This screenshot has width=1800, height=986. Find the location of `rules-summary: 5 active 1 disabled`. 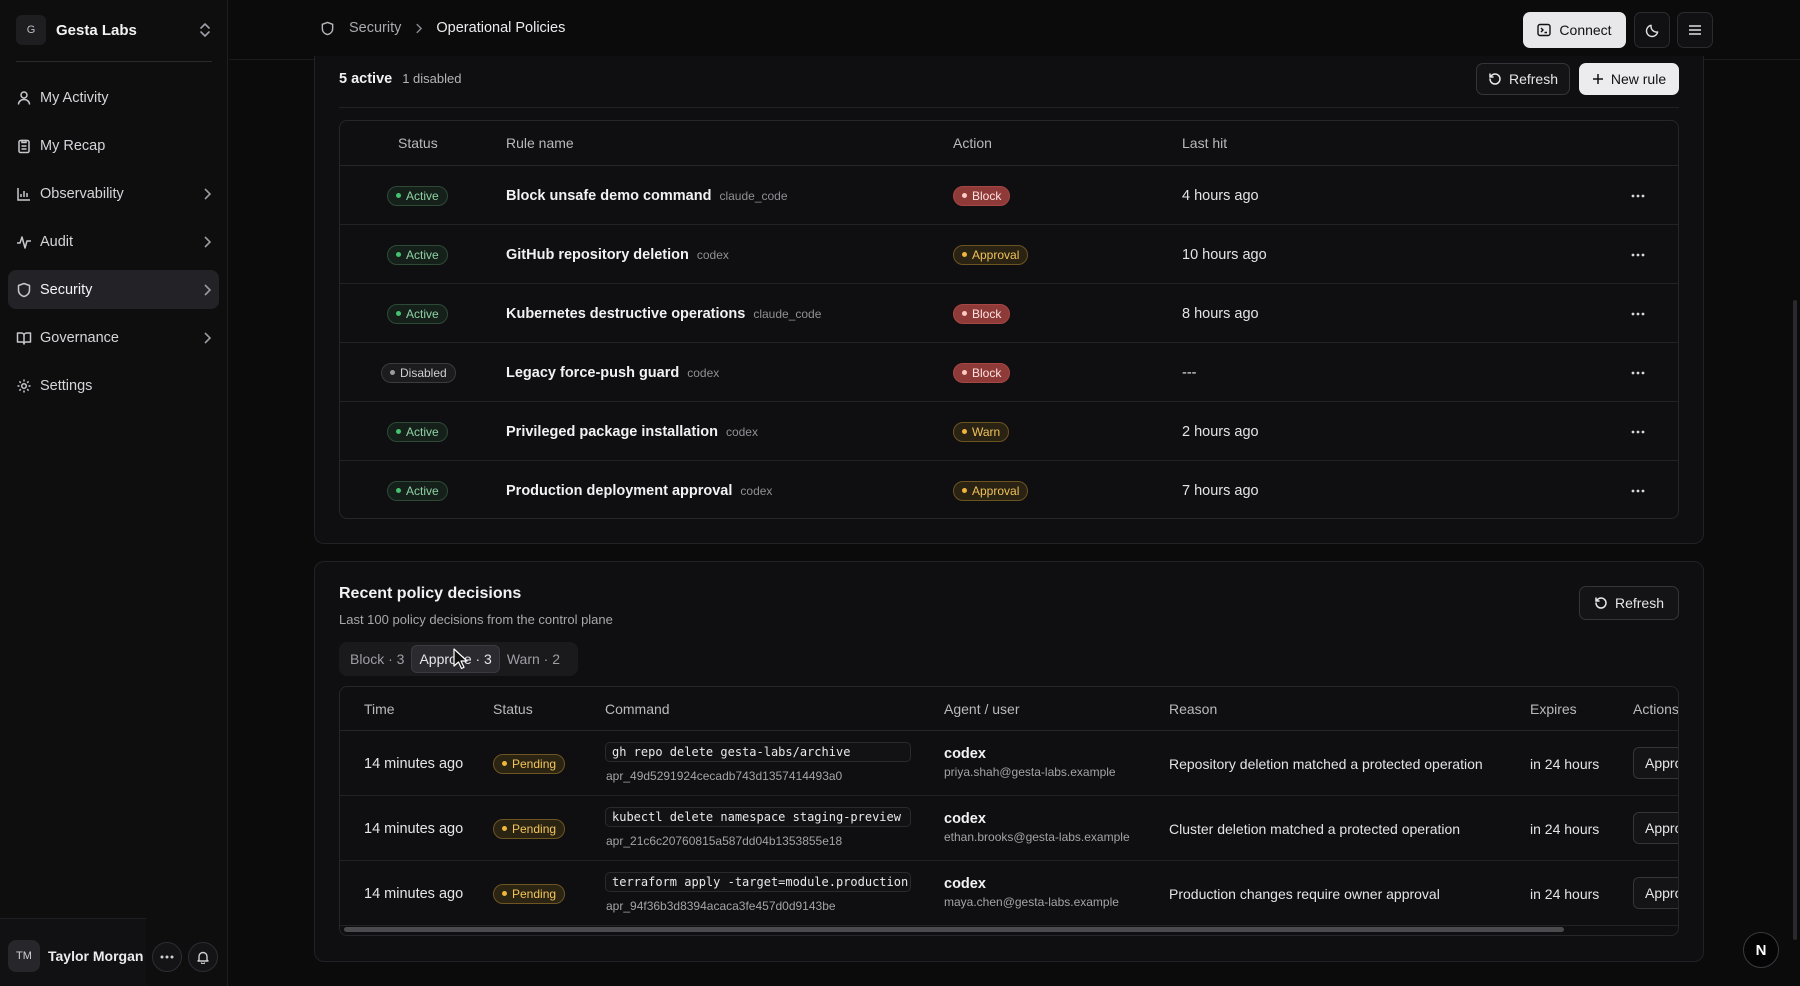

rules-summary: 5 active 1 disabled is located at coordinates (400, 79).